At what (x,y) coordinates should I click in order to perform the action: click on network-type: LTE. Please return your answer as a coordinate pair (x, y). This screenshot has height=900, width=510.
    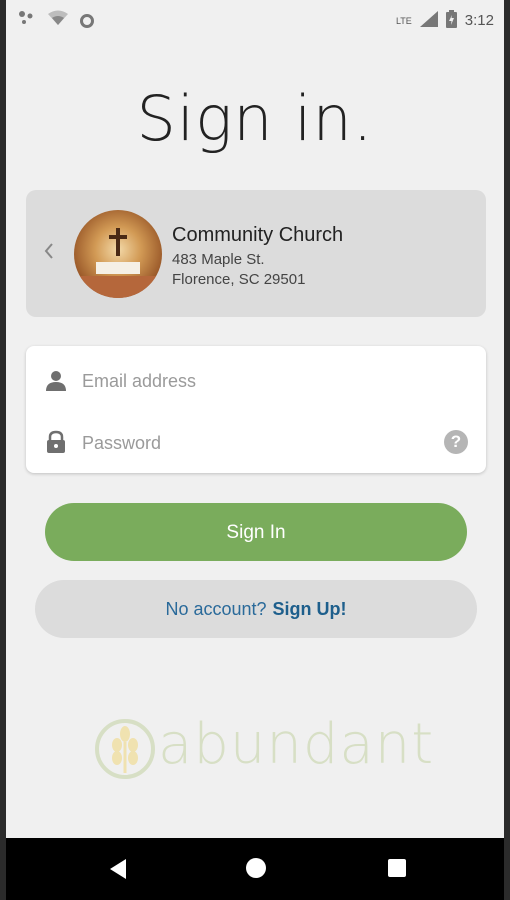
    Looking at the image, I should click on (403, 20).